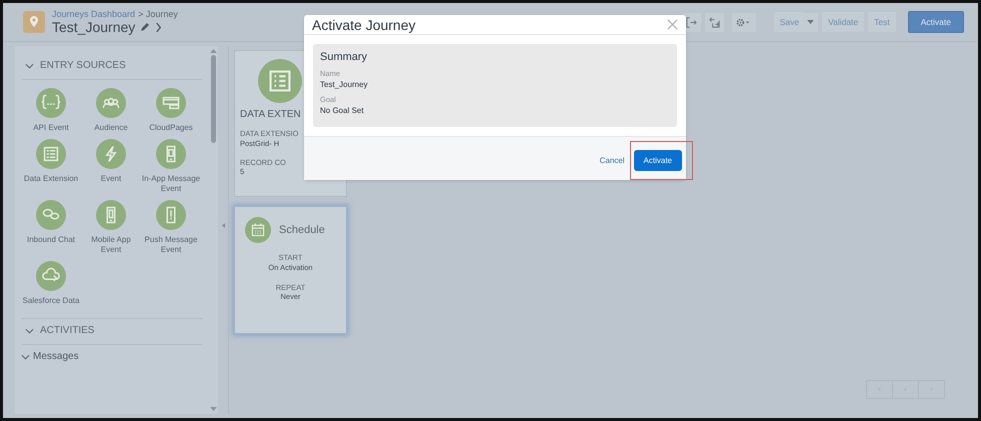 The image size is (981, 421). Describe the element at coordinates (51, 179) in the screenshot. I see `entry-source-label: Data Extension` at that location.